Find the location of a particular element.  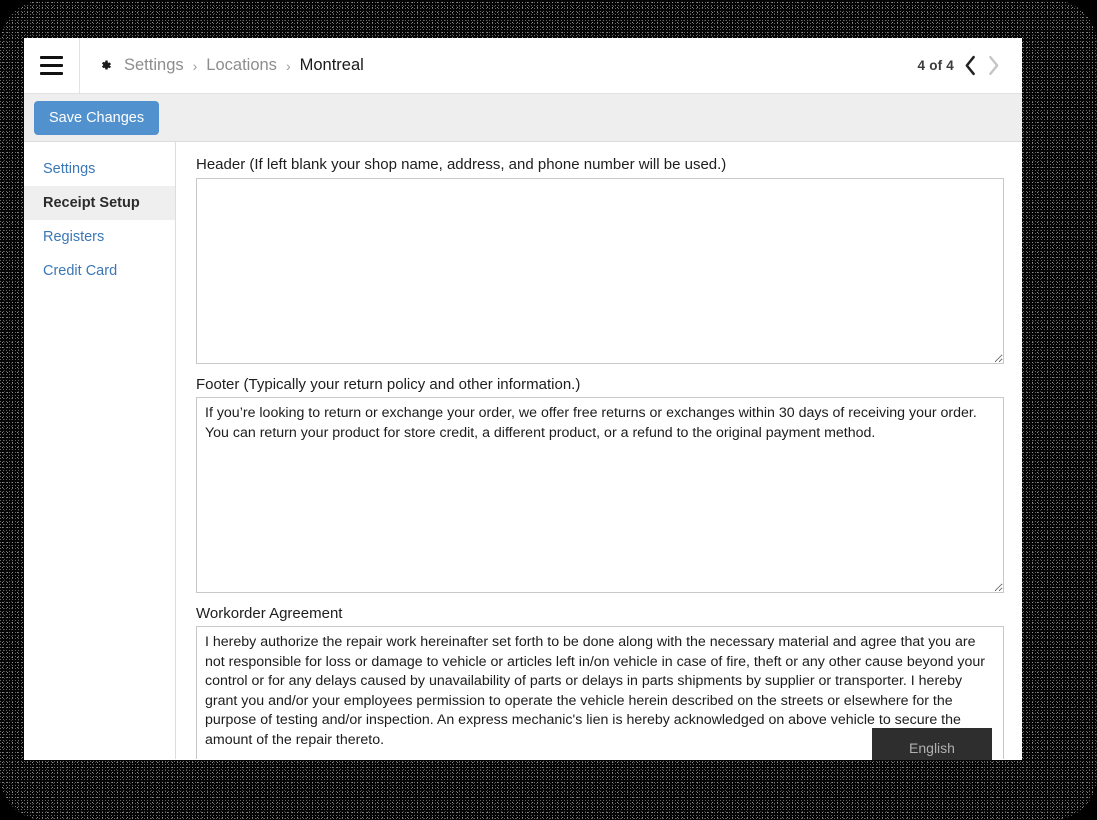

gear-icon is located at coordinates (106, 65).